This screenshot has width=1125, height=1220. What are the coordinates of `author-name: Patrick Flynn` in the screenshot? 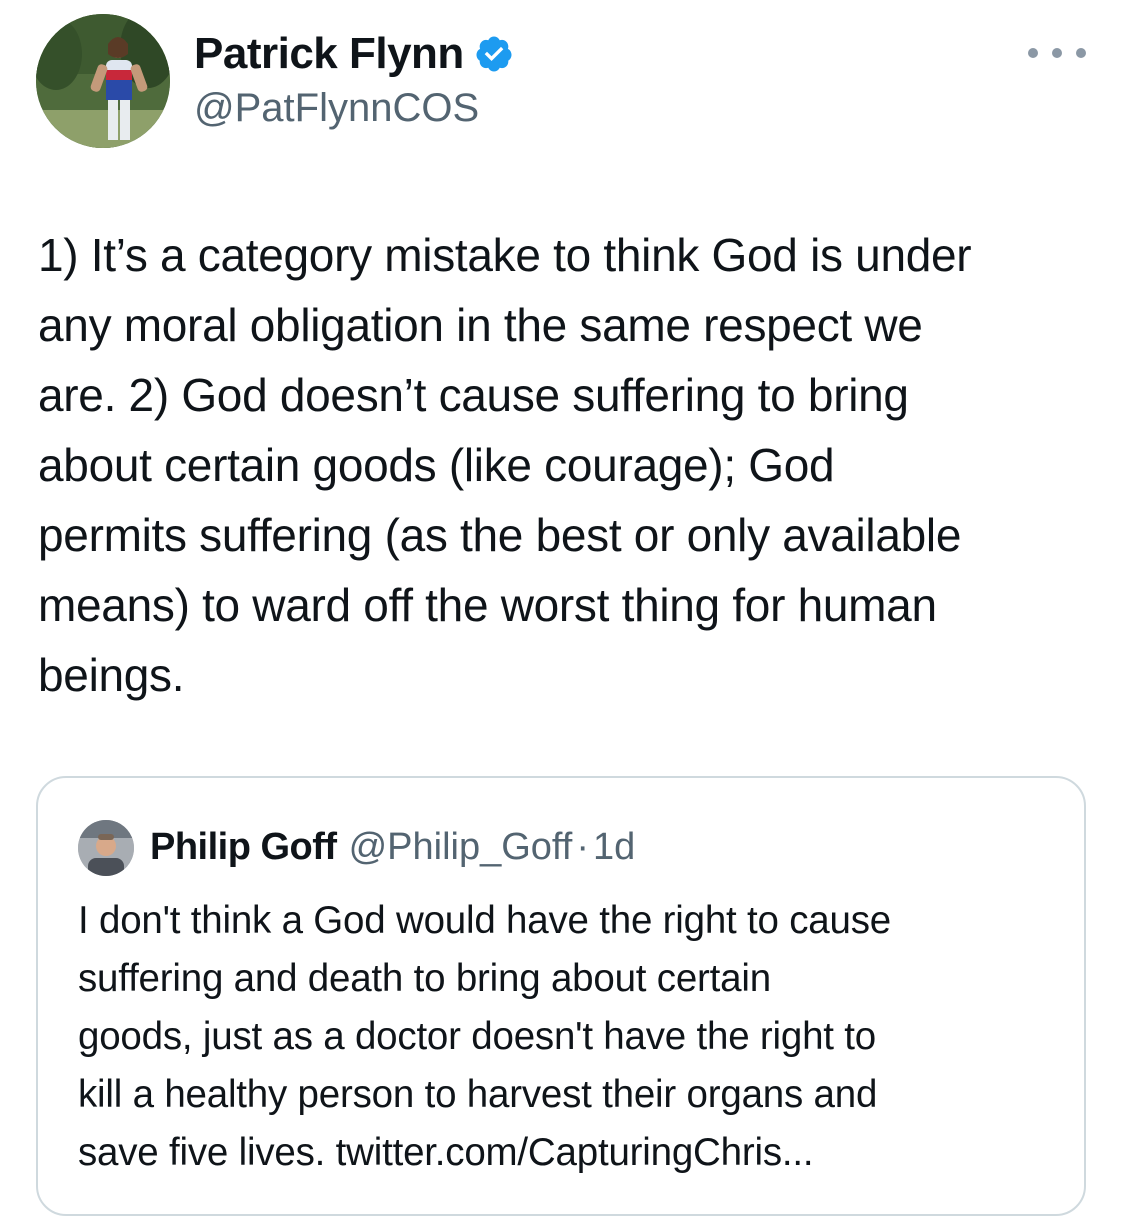 It's located at (354, 54).